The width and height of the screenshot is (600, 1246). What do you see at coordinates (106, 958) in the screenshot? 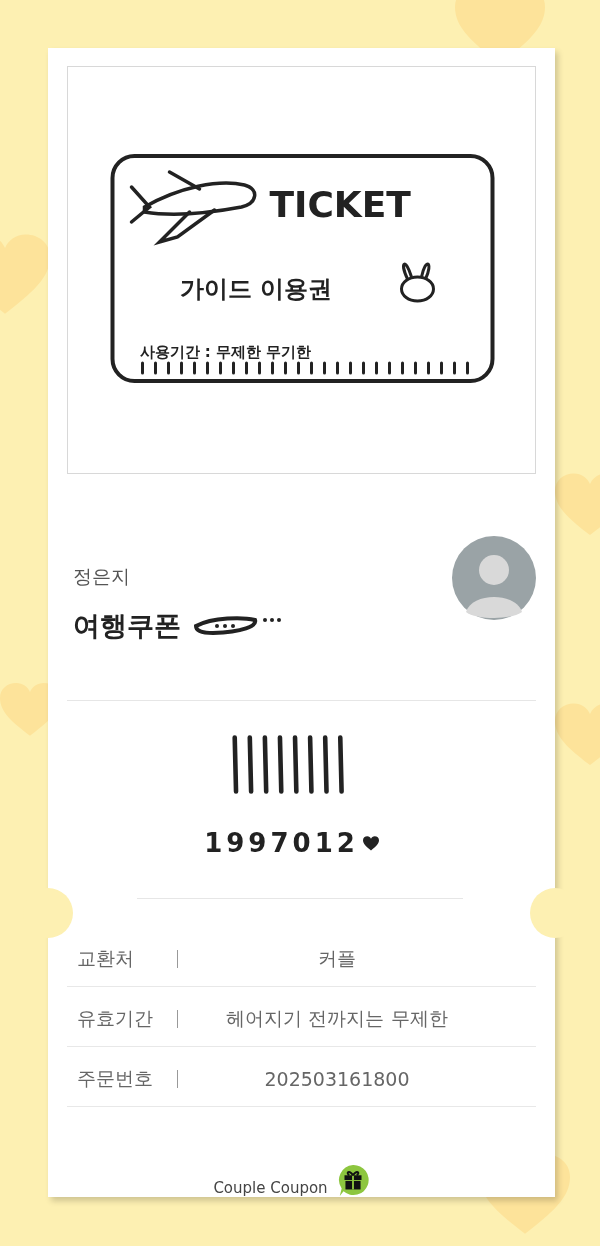
I see `detail-label: 교환처` at bounding box center [106, 958].